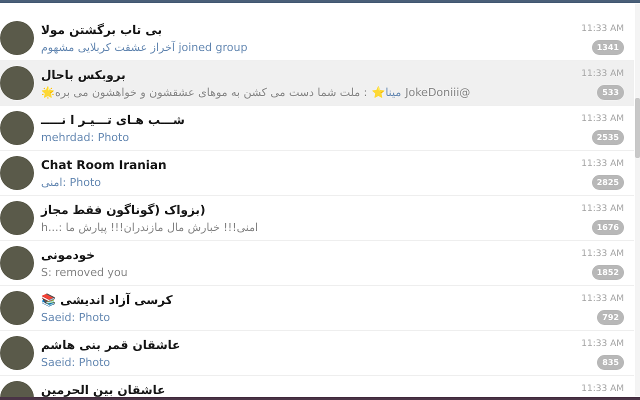 The height and width of the screenshot is (400, 640). Describe the element at coordinates (608, 227) in the screenshot. I see `unread-count: 1676` at that location.